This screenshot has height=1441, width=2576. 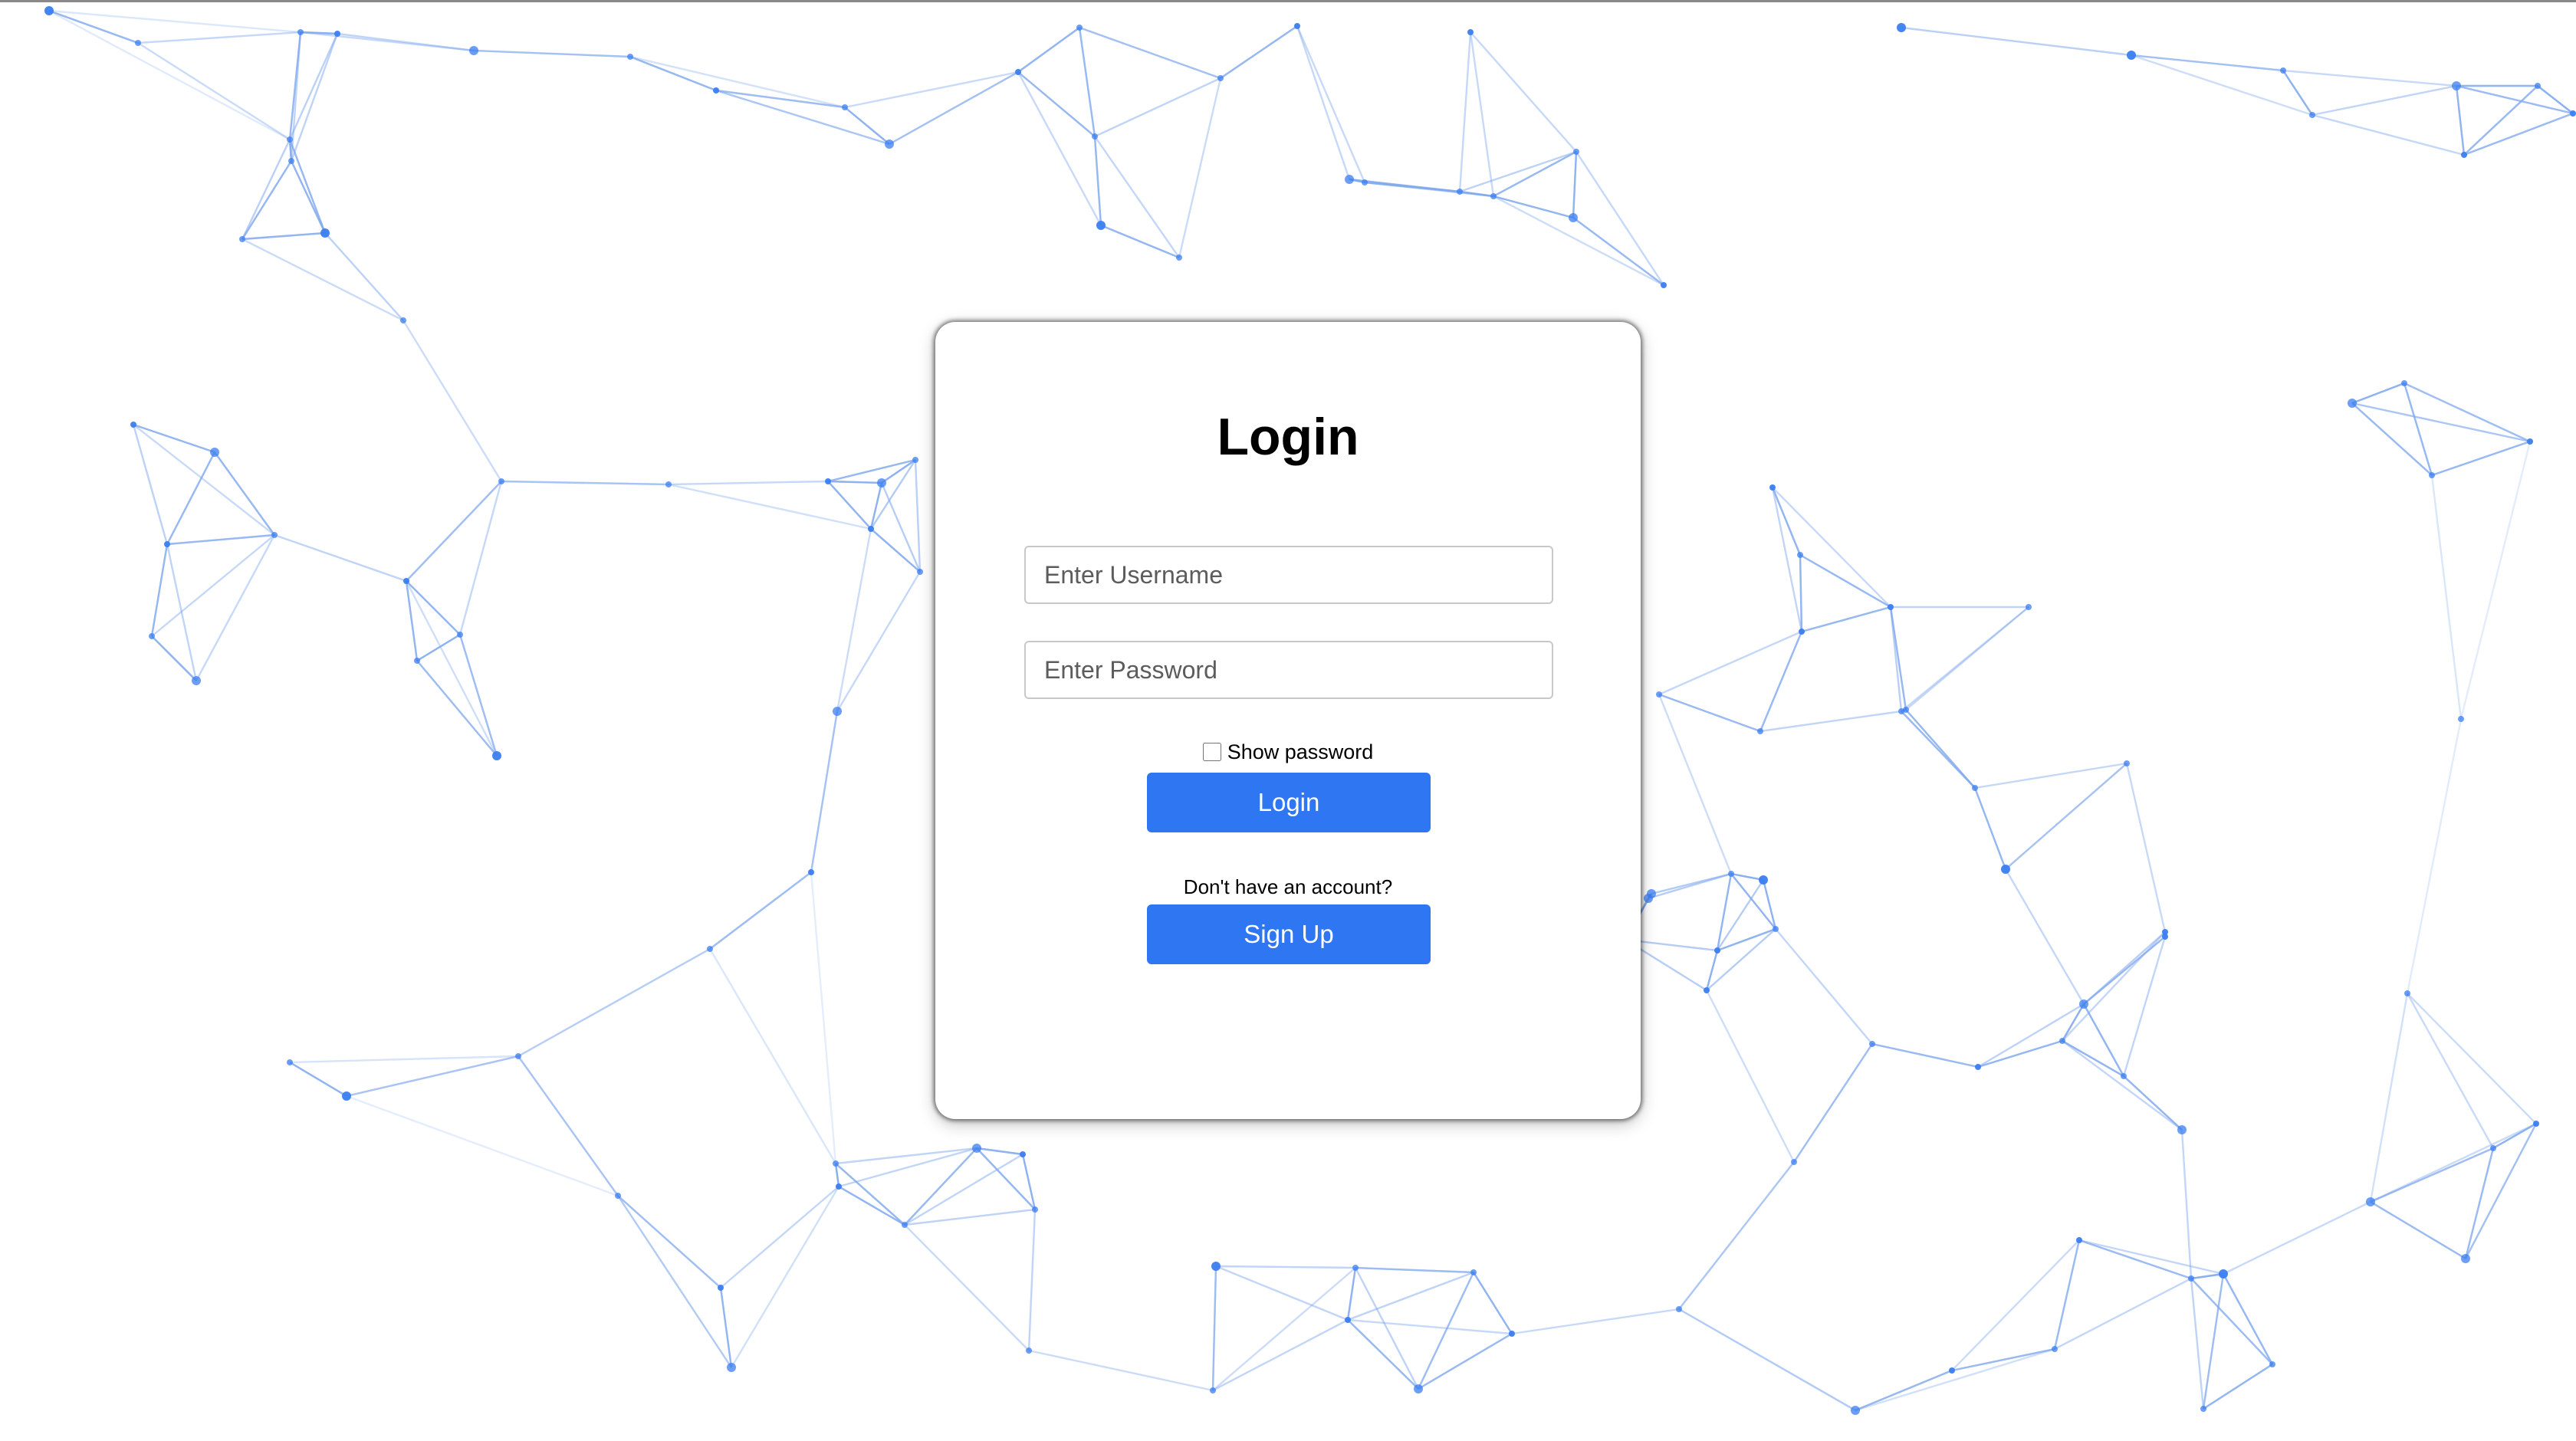 I want to click on username-input, so click(x=1288, y=575).